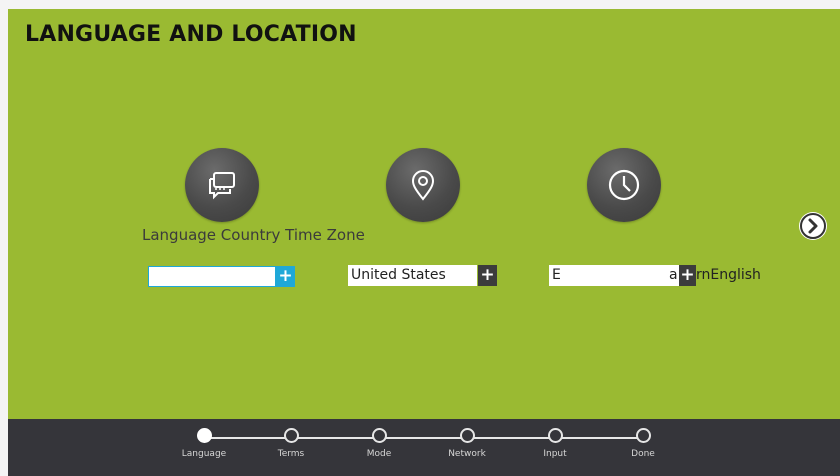 The height and width of the screenshot is (476, 840). What do you see at coordinates (412, 275) in the screenshot?
I see `country-field: United States` at bounding box center [412, 275].